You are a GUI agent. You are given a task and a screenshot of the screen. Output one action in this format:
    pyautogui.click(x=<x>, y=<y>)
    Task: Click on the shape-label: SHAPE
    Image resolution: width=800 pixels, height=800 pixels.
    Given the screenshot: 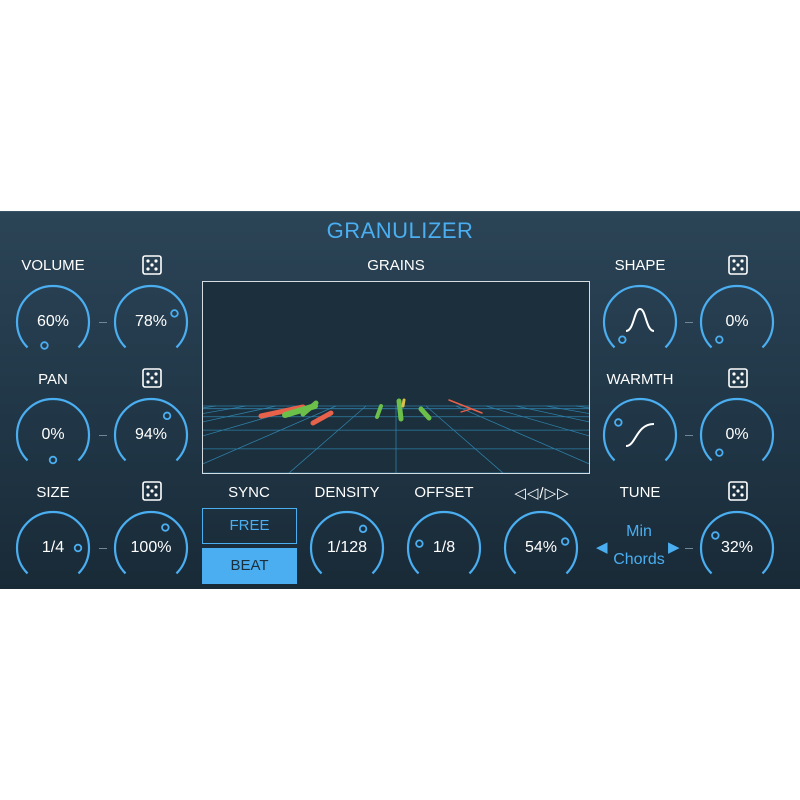 What is the action you would take?
    pyautogui.click(x=640, y=265)
    